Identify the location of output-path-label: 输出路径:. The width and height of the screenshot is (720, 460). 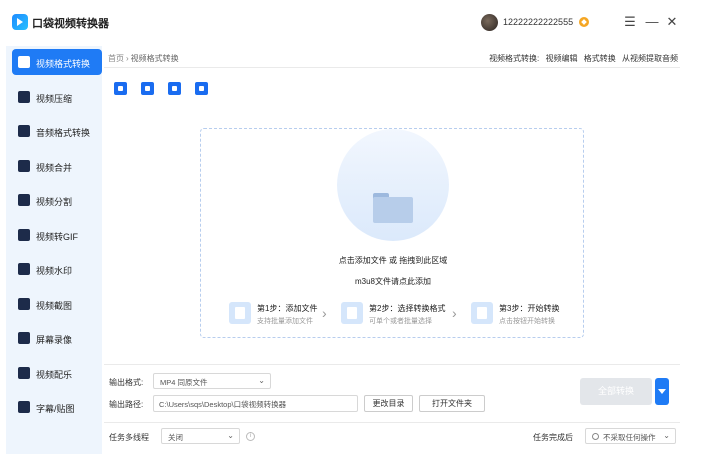
(126, 404).